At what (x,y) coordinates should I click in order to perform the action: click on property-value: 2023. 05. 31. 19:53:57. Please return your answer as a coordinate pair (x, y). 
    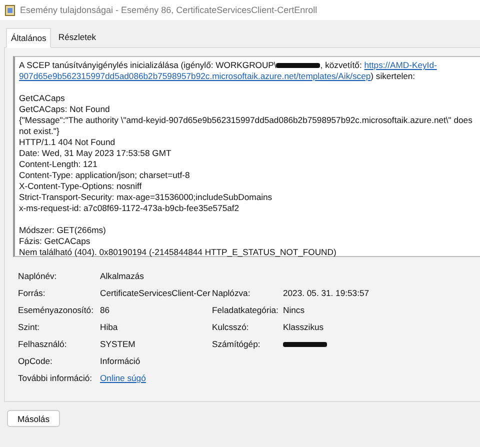
    Looking at the image, I should click on (326, 293).